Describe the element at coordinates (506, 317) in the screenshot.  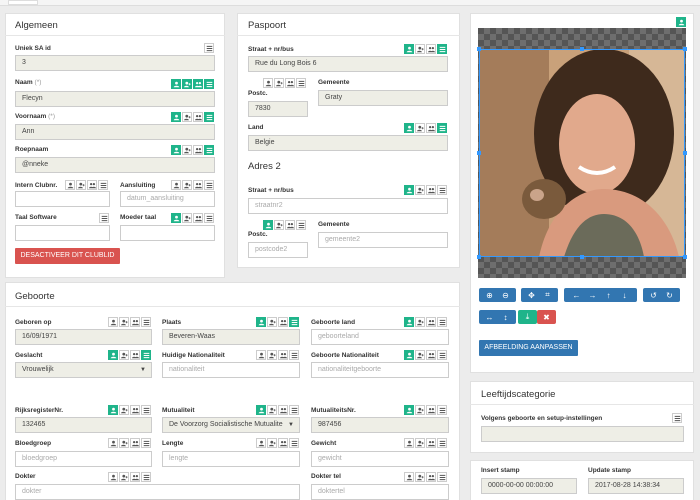
I see `flip-vertical-icon: ↕` at that location.